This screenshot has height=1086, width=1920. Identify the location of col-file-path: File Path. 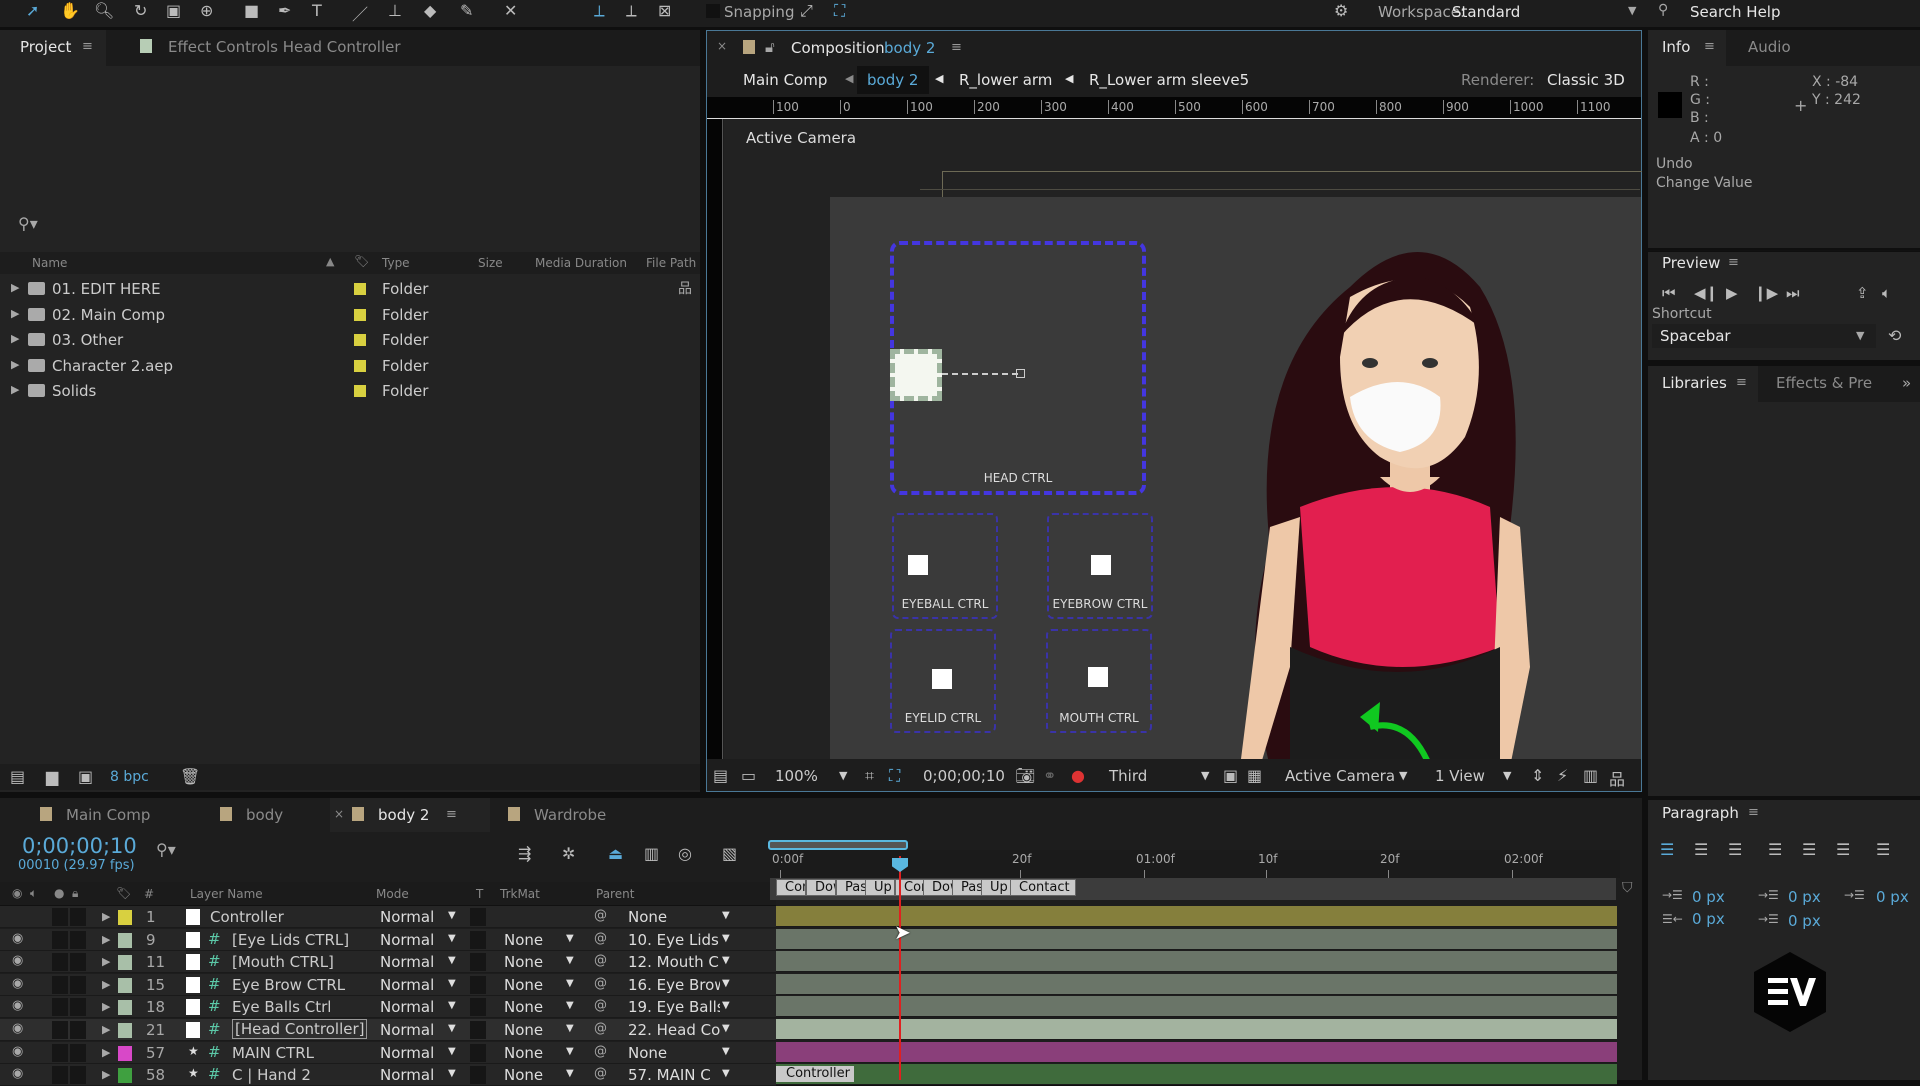
(671, 263).